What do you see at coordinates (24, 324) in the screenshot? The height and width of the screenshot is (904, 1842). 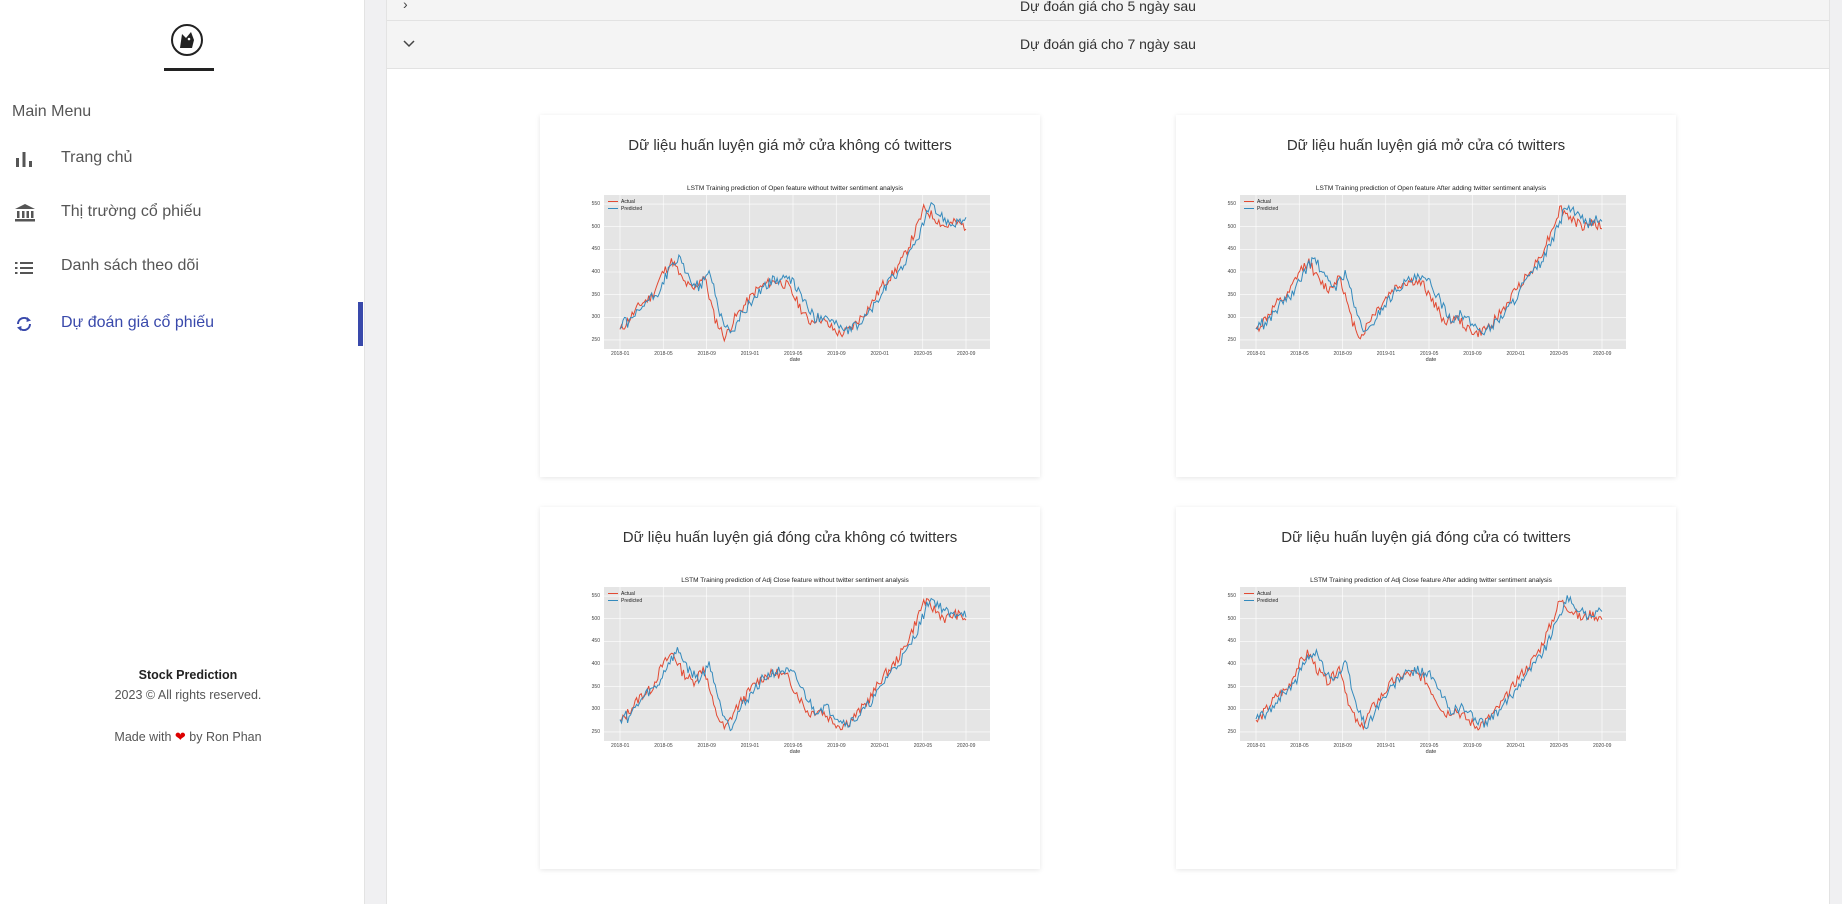 I see `sync-icon` at bounding box center [24, 324].